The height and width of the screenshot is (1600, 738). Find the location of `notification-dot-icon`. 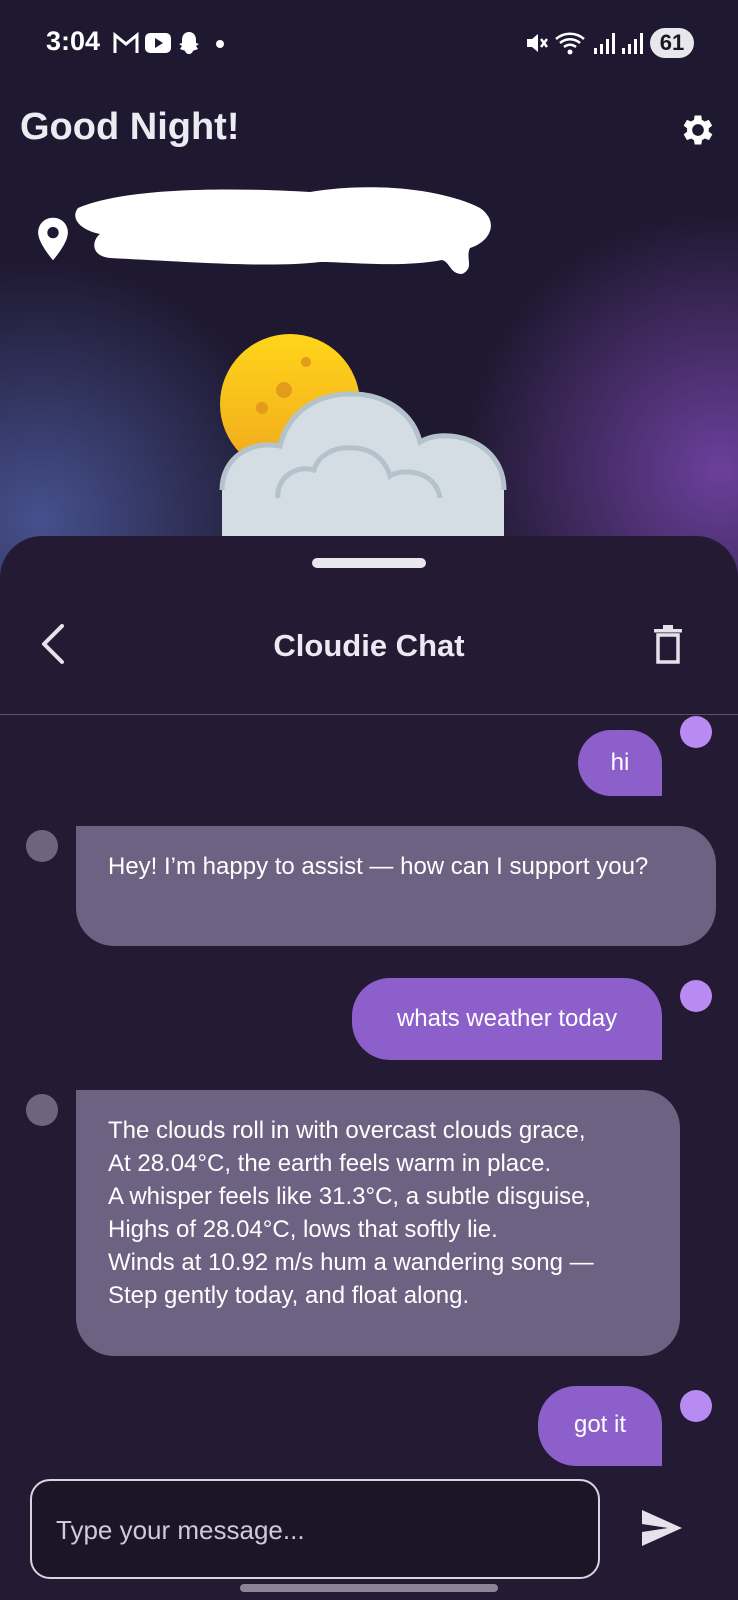

notification-dot-icon is located at coordinates (220, 44).